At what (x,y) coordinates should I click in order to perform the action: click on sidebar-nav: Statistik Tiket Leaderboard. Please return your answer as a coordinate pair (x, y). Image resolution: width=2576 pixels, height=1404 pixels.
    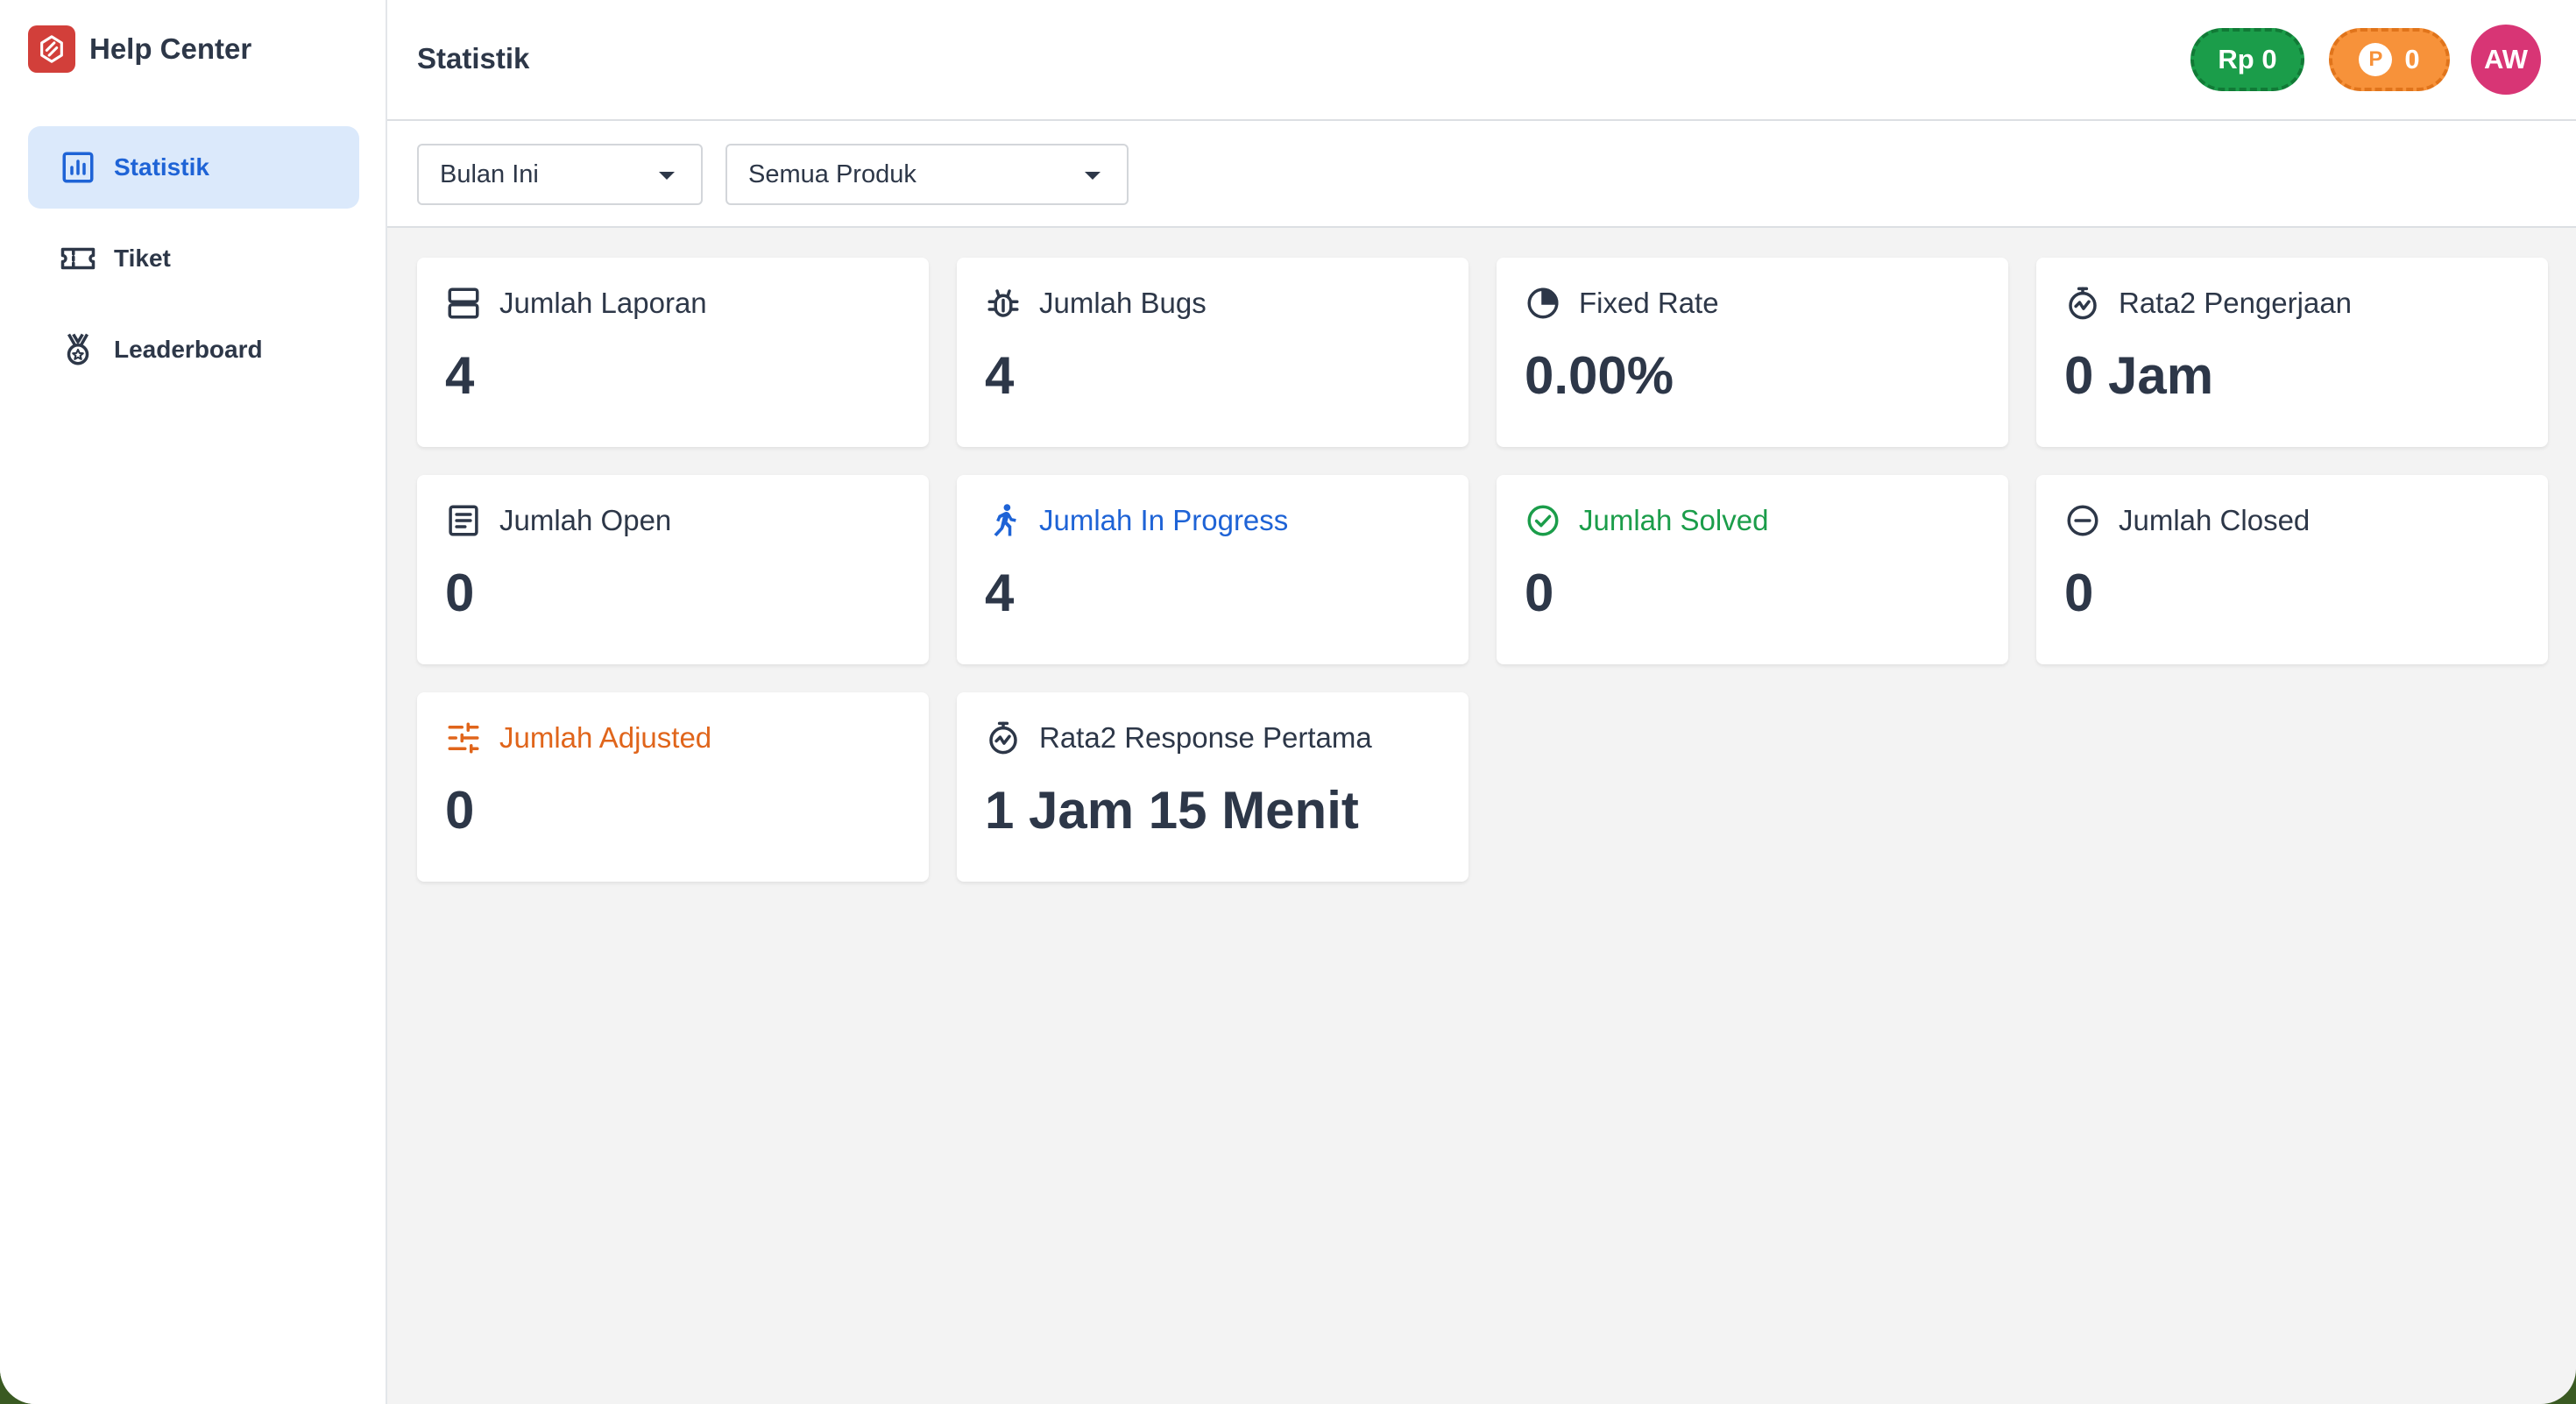
    Looking at the image, I should click on (193, 263).